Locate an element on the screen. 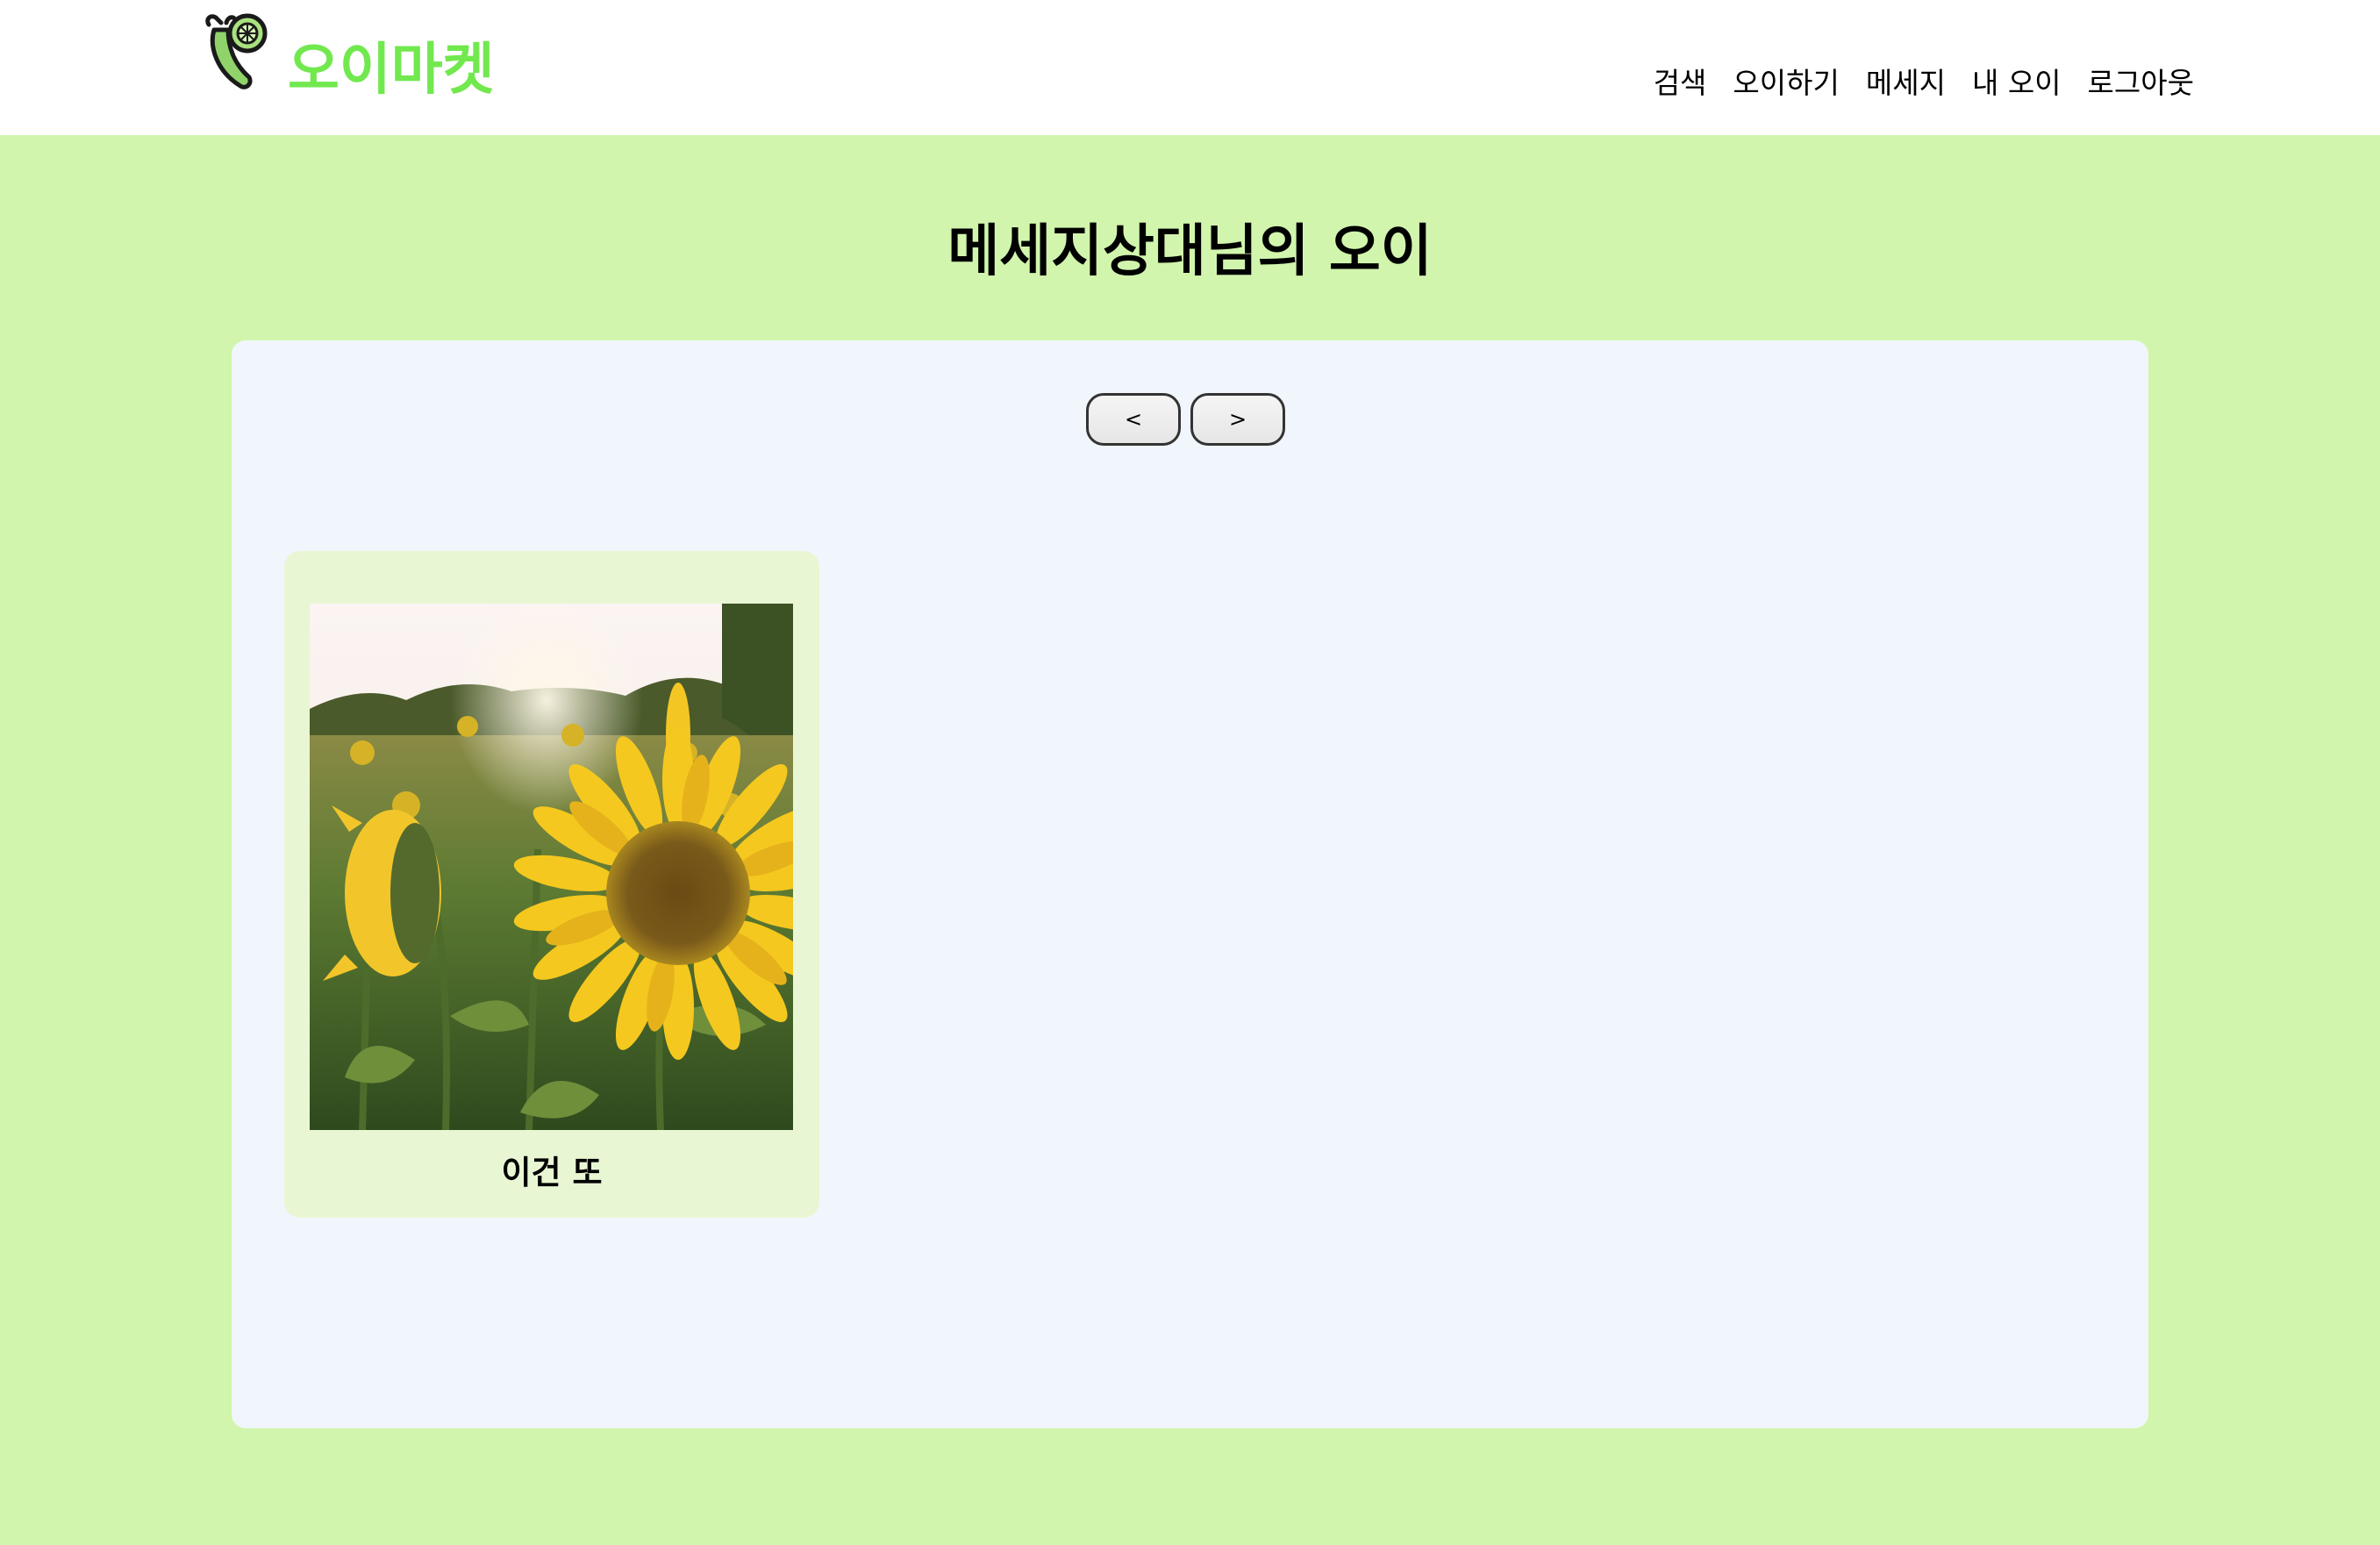 The width and height of the screenshot is (2380, 1545). item-image is located at coordinates (551, 867).